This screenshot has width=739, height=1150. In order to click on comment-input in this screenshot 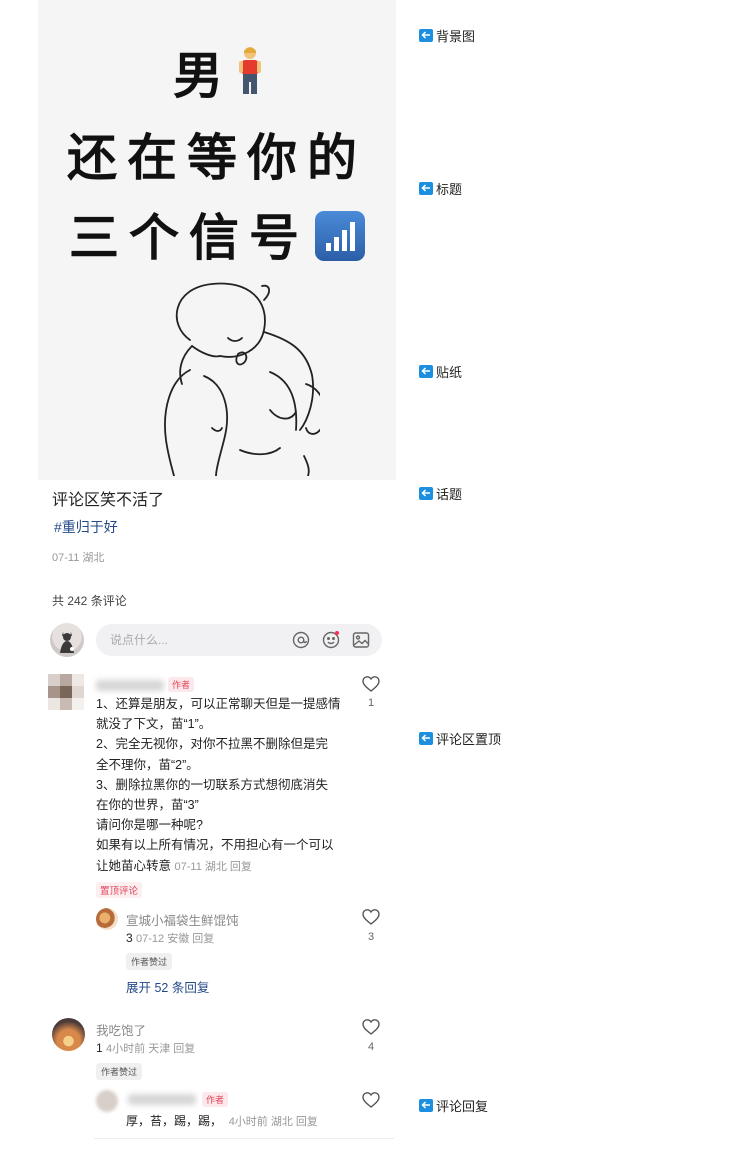, I will do `click(195, 640)`.